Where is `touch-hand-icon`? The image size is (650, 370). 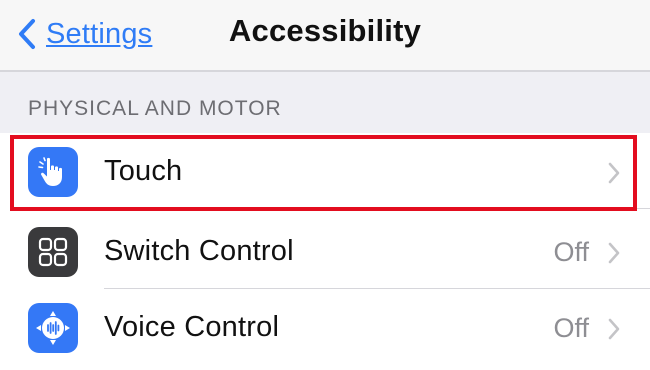 touch-hand-icon is located at coordinates (53, 172).